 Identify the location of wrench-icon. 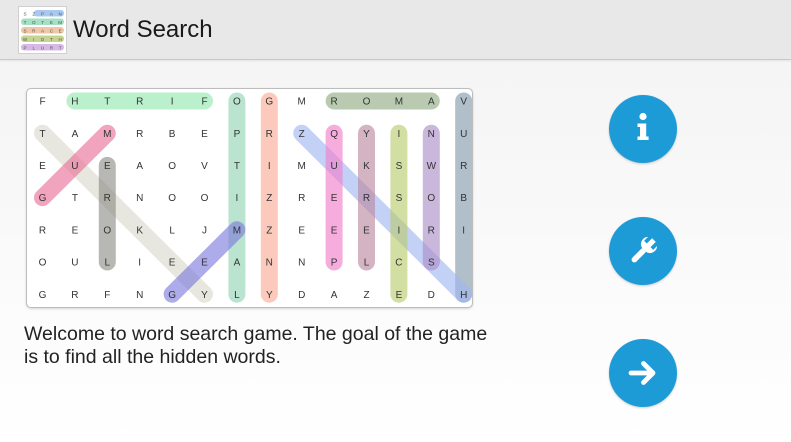
(644, 249).